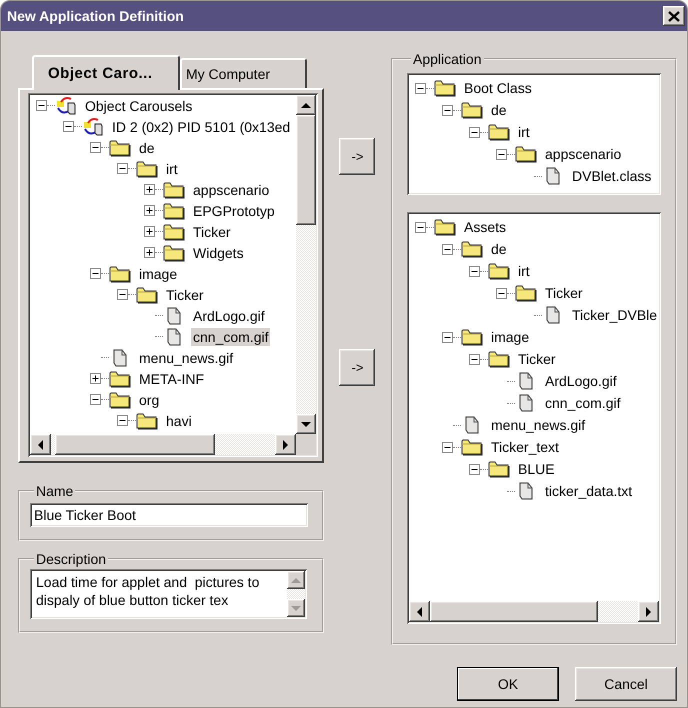 The image size is (688, 708). I want to click on tree-item: Object Carousels, so click(138, 105).